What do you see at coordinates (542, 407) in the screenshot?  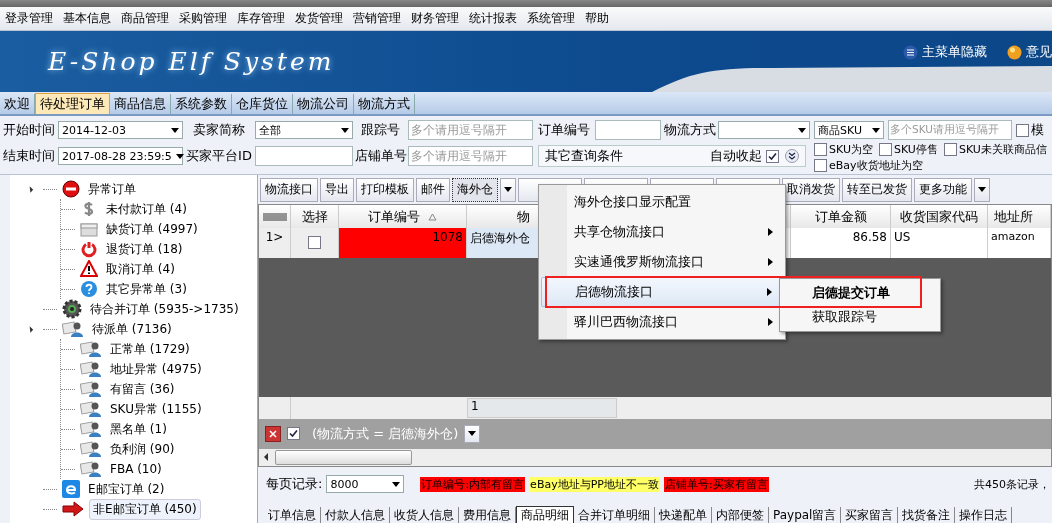 I see `summary-cell: 1` at bounding box center [542, 407].